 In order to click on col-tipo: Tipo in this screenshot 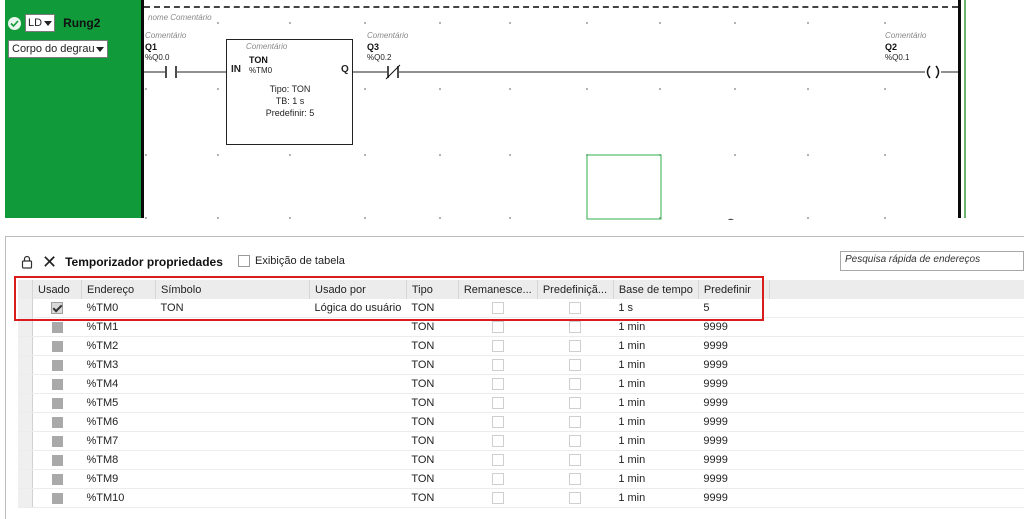, I will do `click(432, 289)`.